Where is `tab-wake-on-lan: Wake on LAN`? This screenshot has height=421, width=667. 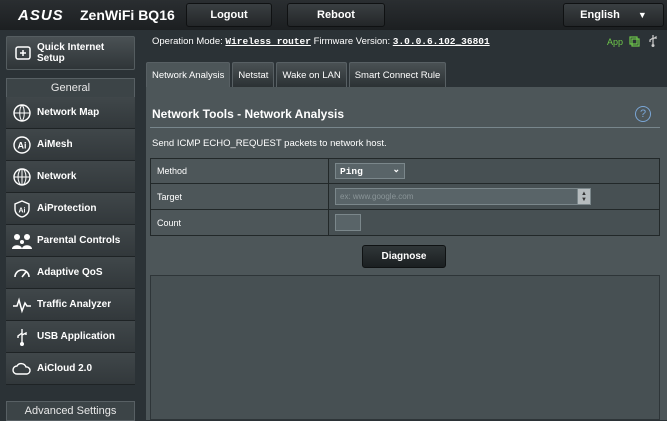 tab-wake-on-lan: Wake on LAN is located at coordinates (311, 74).